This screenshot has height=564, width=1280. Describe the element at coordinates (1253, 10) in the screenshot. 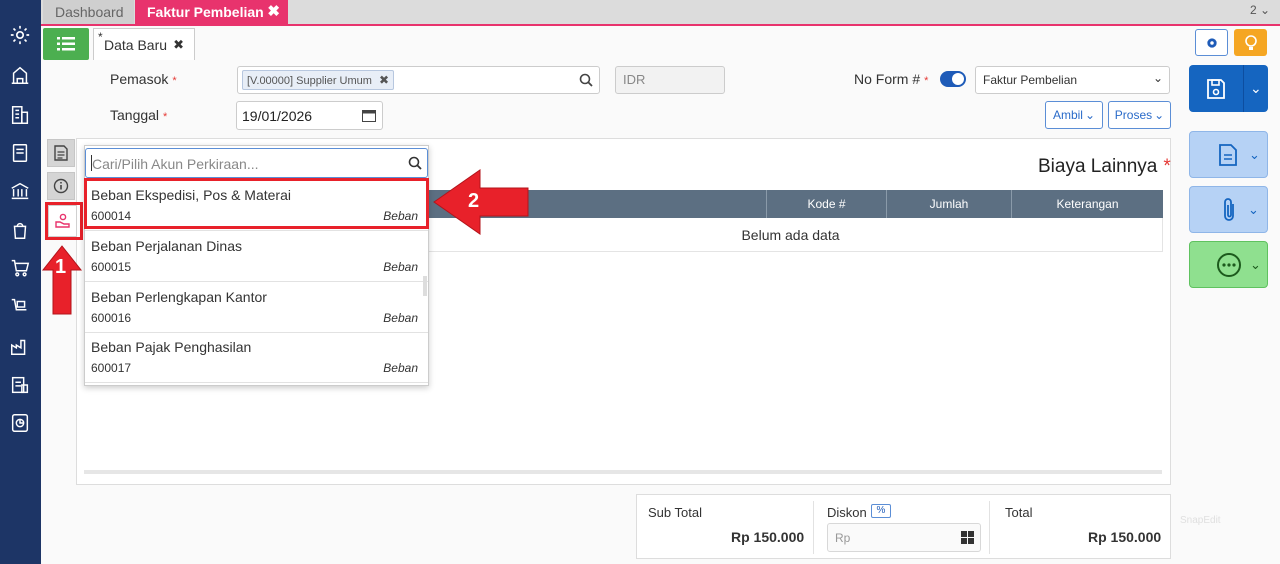

I see `tab-counter-value: 2` at that location.